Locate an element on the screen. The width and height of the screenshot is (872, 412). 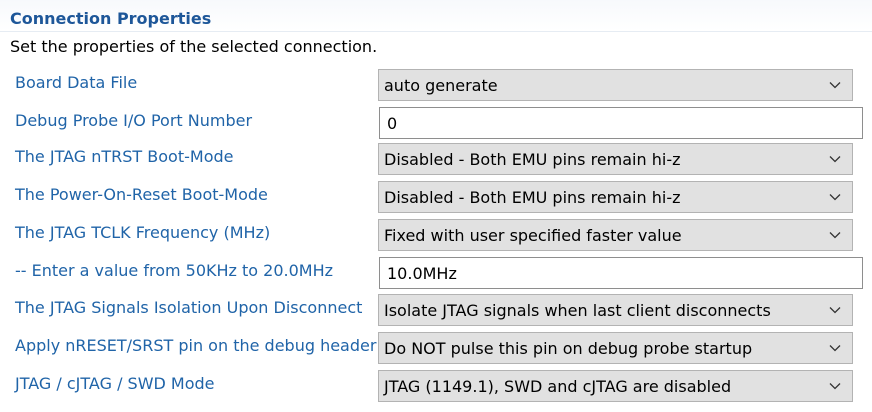
ntrst-boot-mode-select: Disabled - Both EMU pins remain hi-z is located at coordinates (615, 159).